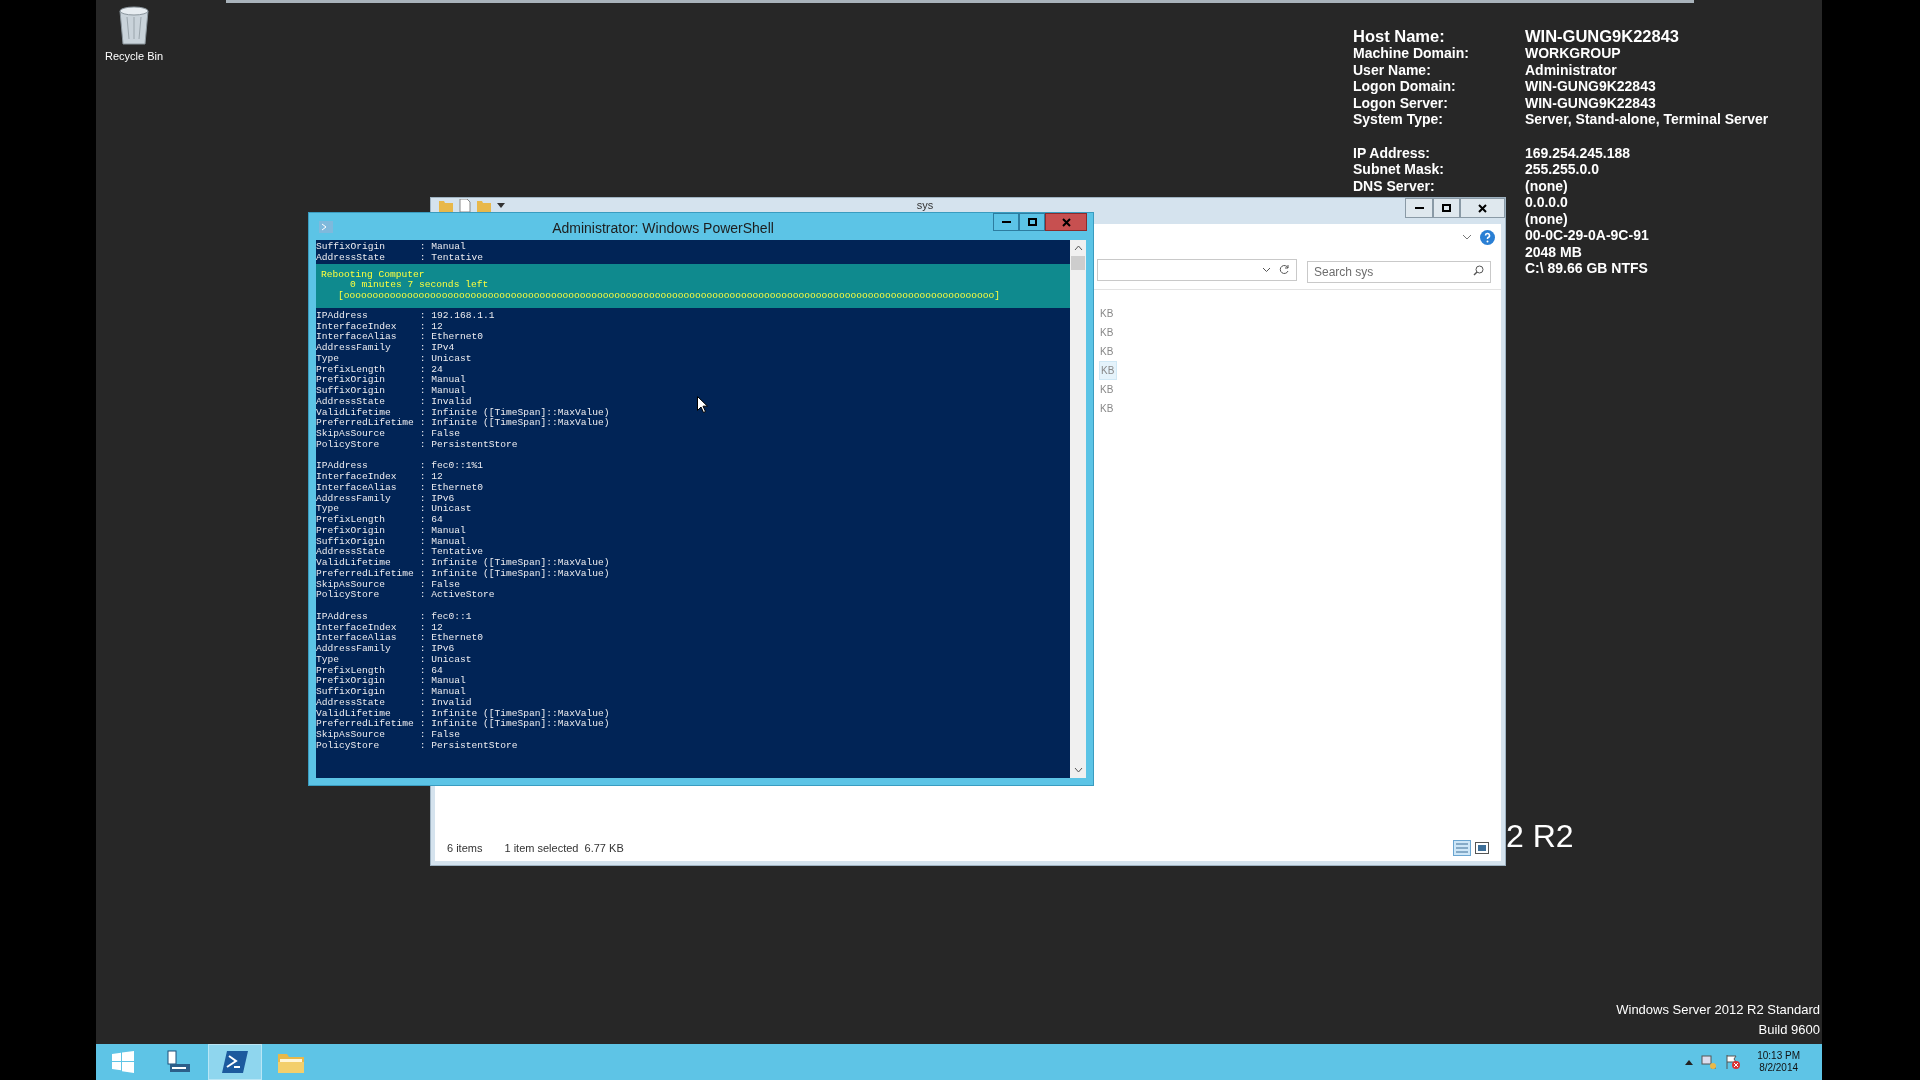 The width and height of the screenshot is (1920, 1080). Describe the element at coordinates (1392, 152) in the screenshot. I see `info-label: IP Address:` at that location.